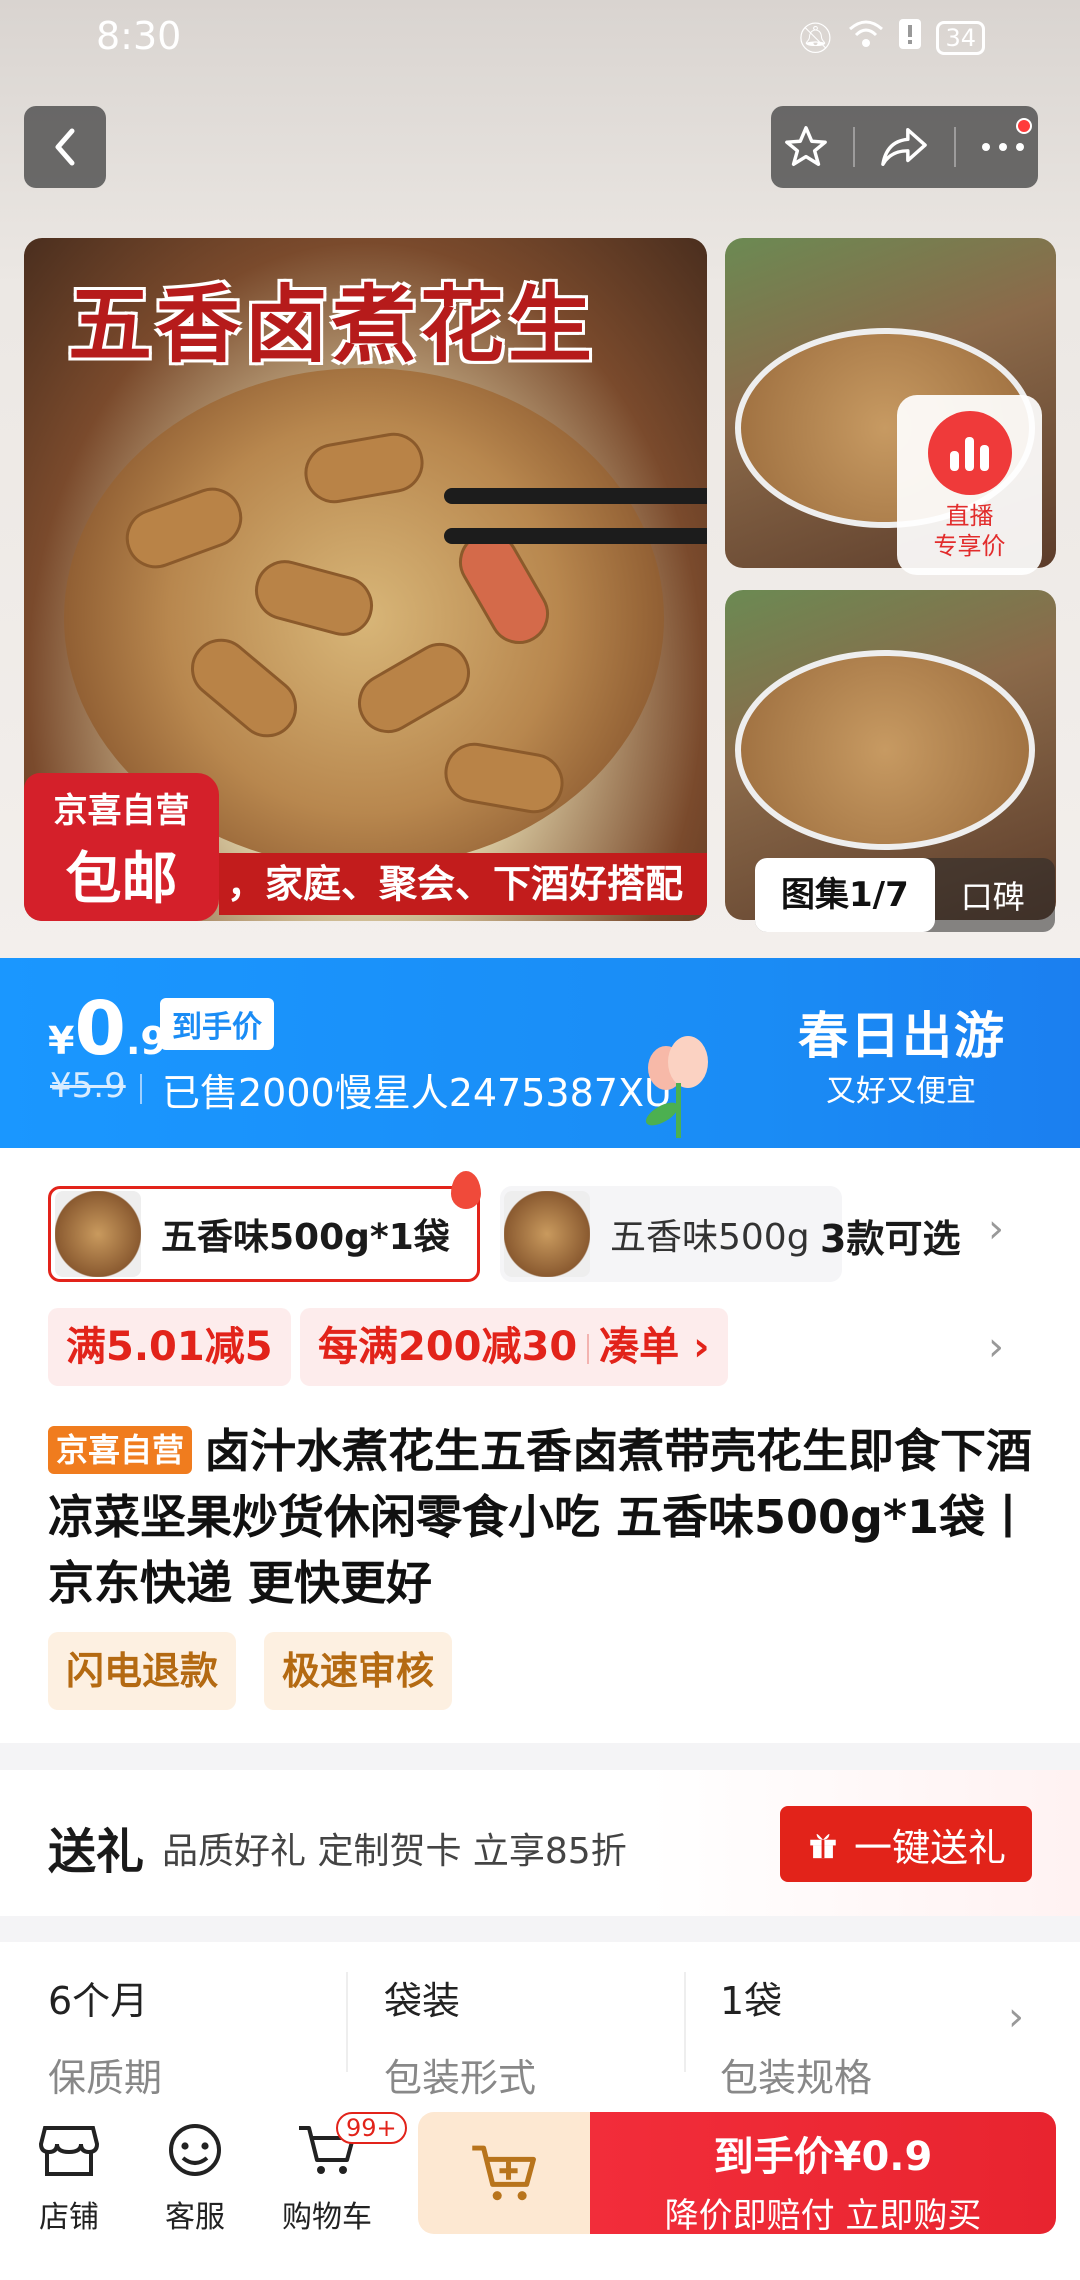 This screenshot has height=2280, width=1080. Describe the element at coordinates (815, 38) in the screenshot. I see `mute-icon: 🔕︎` at that location.